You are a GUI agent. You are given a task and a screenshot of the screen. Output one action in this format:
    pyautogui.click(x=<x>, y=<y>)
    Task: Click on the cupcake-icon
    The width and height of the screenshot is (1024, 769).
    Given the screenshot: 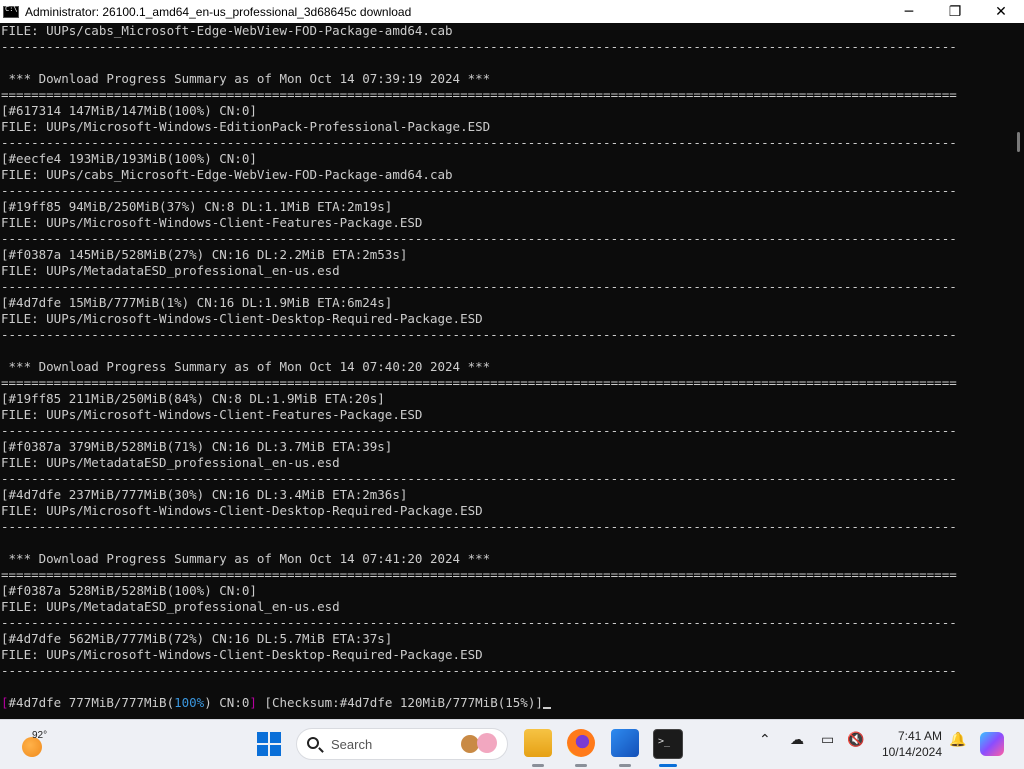 What is the action you would take?
    pyautogui.click(x=487, y=743)
    